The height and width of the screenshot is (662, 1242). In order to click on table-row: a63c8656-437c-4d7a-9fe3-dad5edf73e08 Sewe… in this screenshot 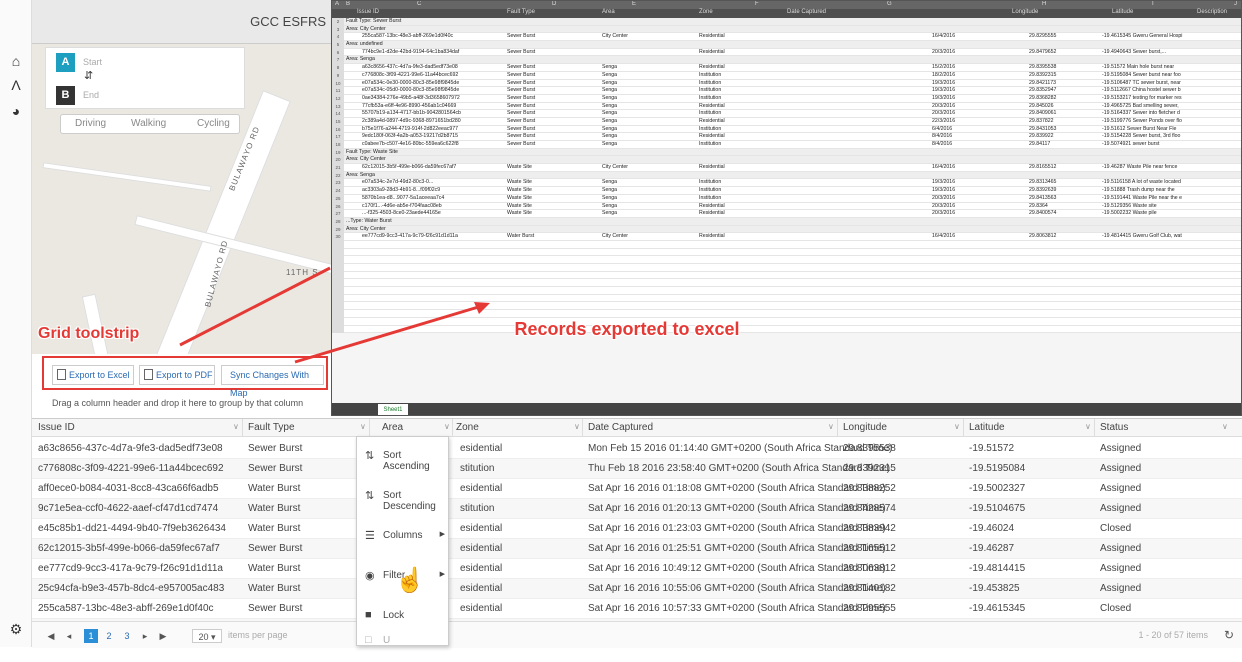, I will do `click(637, 449)`.